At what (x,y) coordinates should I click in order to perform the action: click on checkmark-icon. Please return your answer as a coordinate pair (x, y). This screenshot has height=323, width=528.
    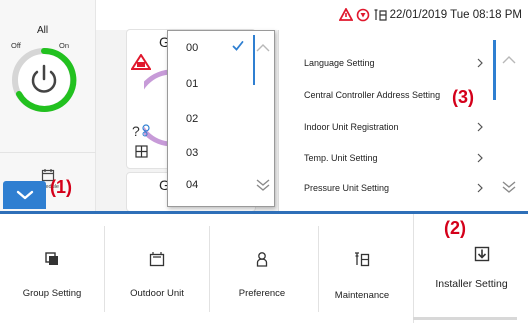
    Looking at the image, I should click on (238, 46).